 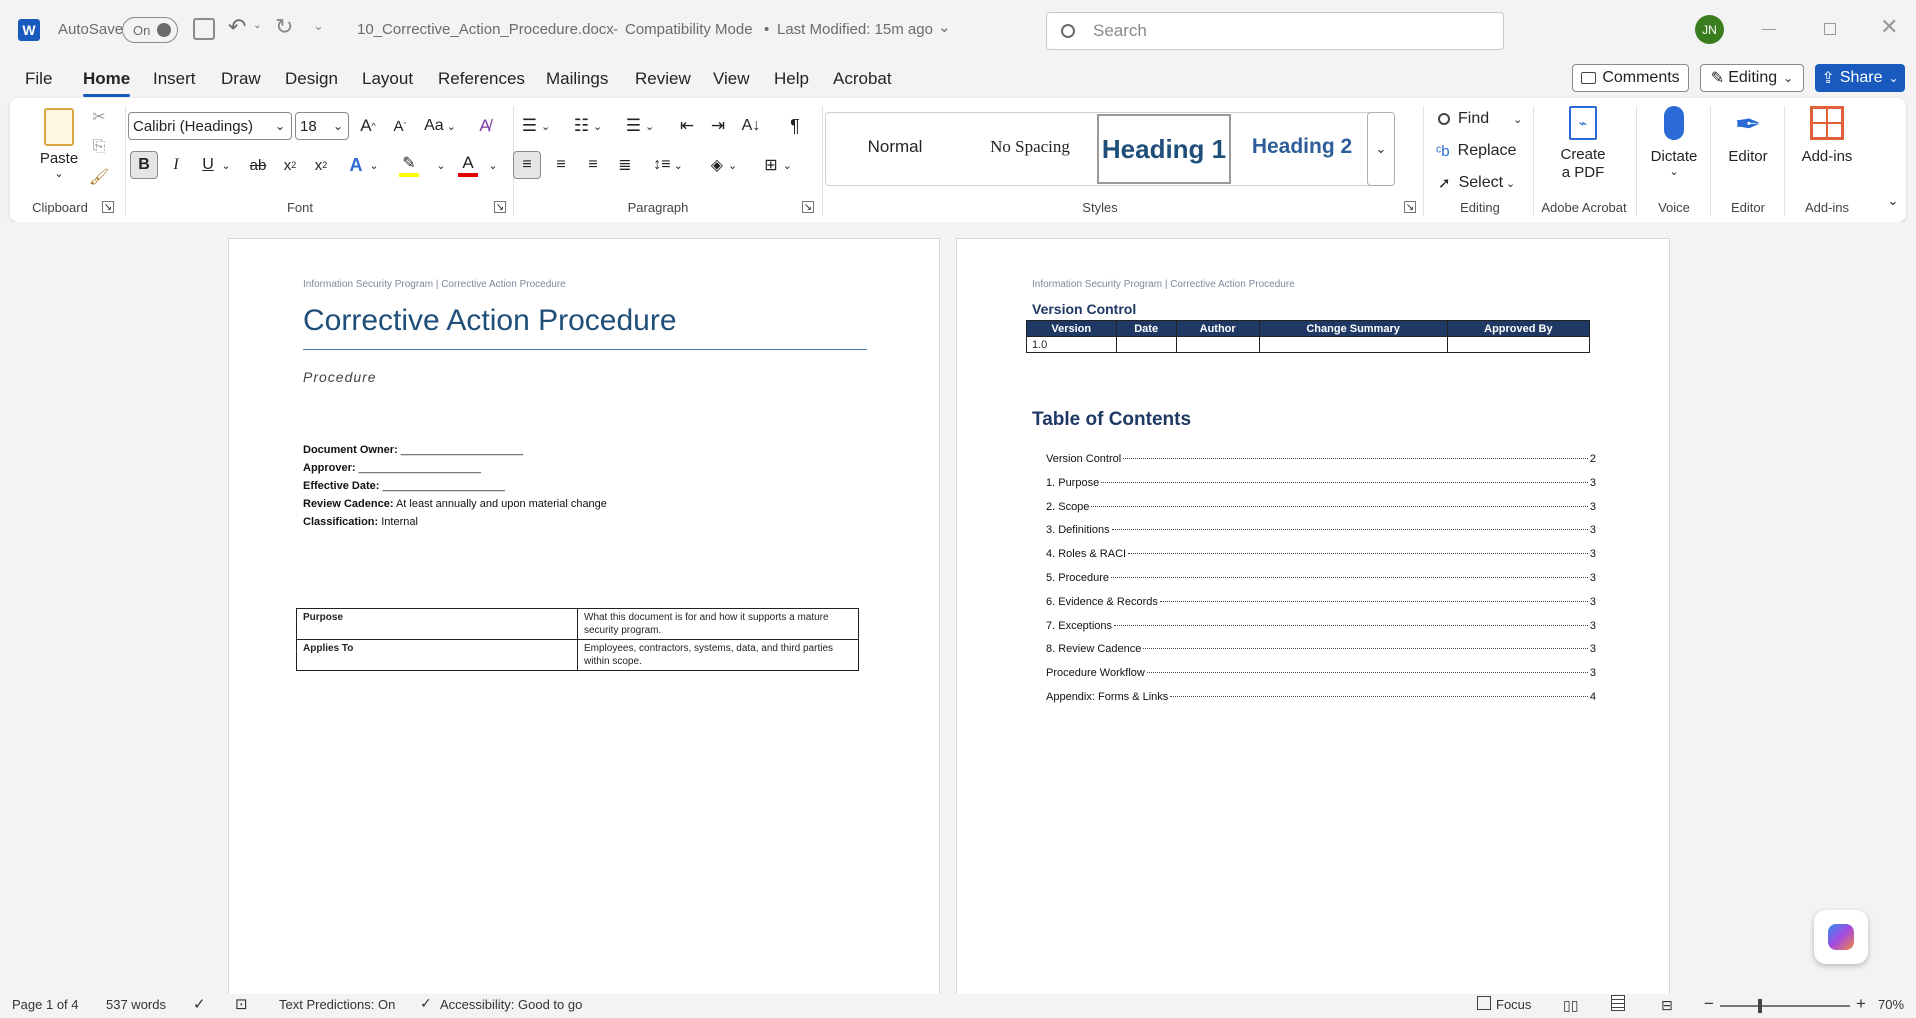 I want to click on last-modified: Last Modified: 15m ago, so click(x=855, y=29).